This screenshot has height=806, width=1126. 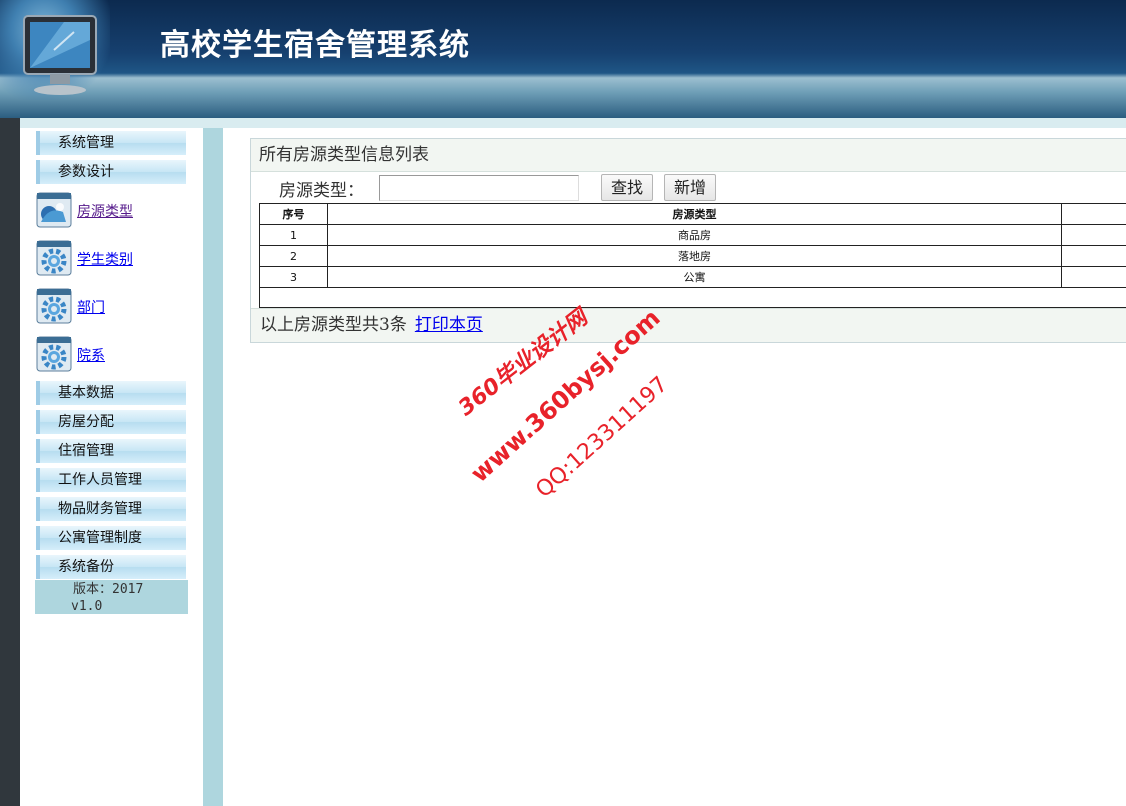 What do you see at coordinates (333, 325) in the screenshot?
I see `record-count-text: 以上房源类型共3条` at bounding box center [333, 325].